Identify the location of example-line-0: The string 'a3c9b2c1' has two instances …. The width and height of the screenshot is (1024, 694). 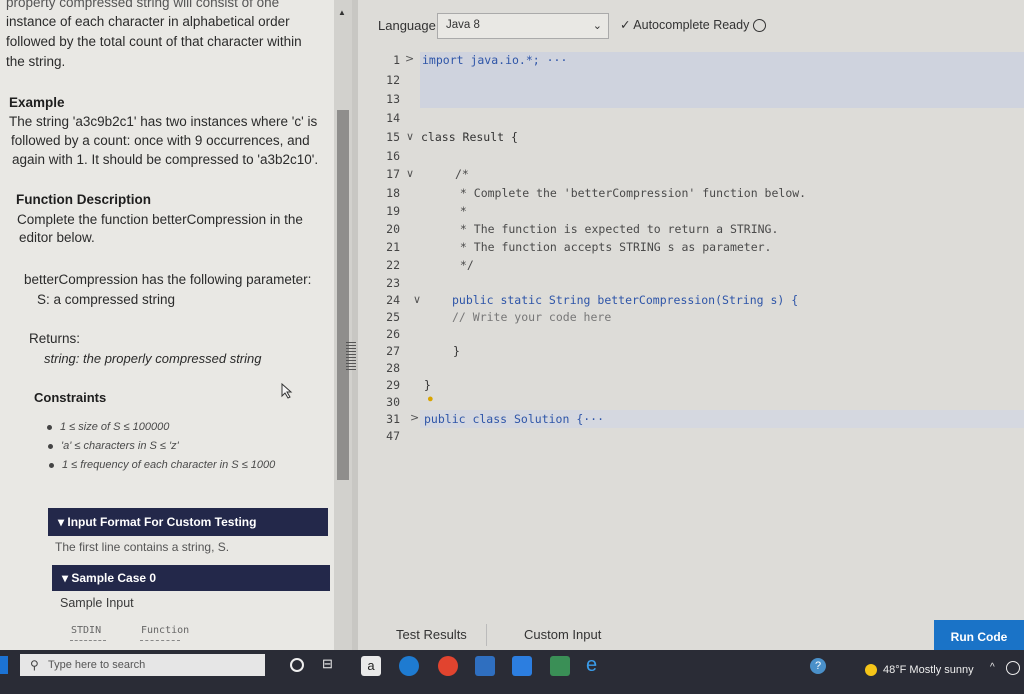
(163, 121).